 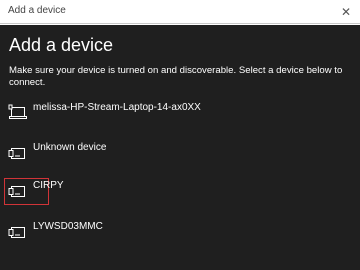 I want to click on page-title: Add a device, so click(x=61, y=45).